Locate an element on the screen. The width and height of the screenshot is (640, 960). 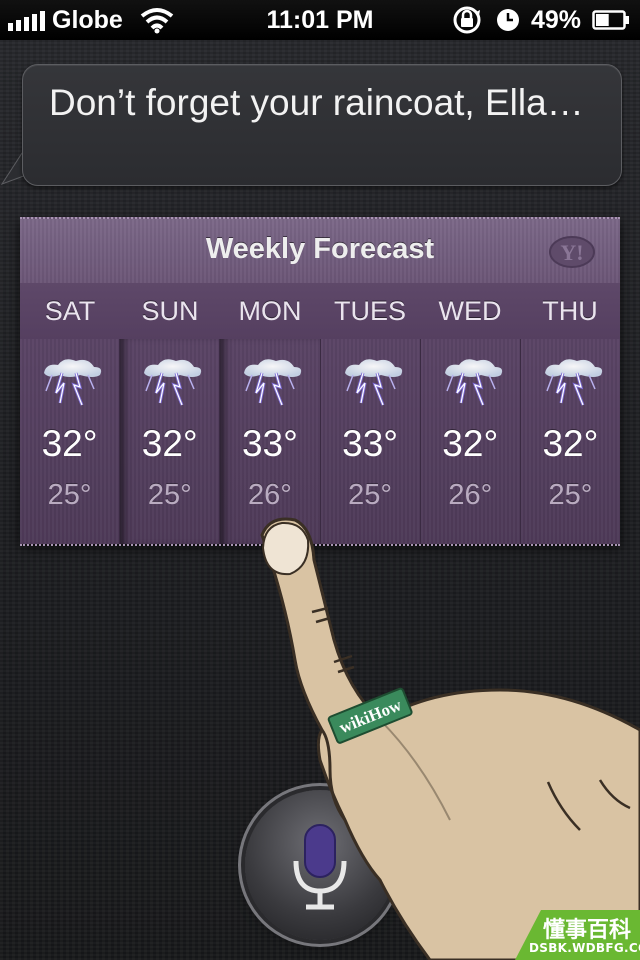
site-watermark: 懂事百科 DSBK.WDBFG.COM is located at coordinates (577, 935).